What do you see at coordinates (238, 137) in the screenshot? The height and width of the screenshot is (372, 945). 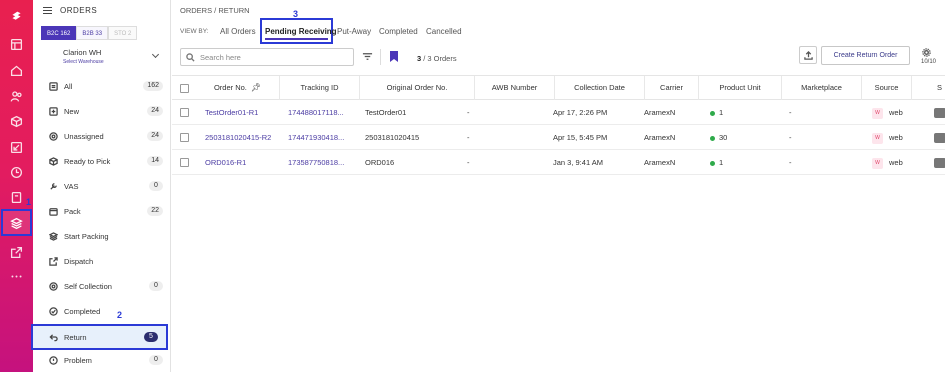 I see `order-number-link: 2503181020415-R2` at bounding box center [238, 137].